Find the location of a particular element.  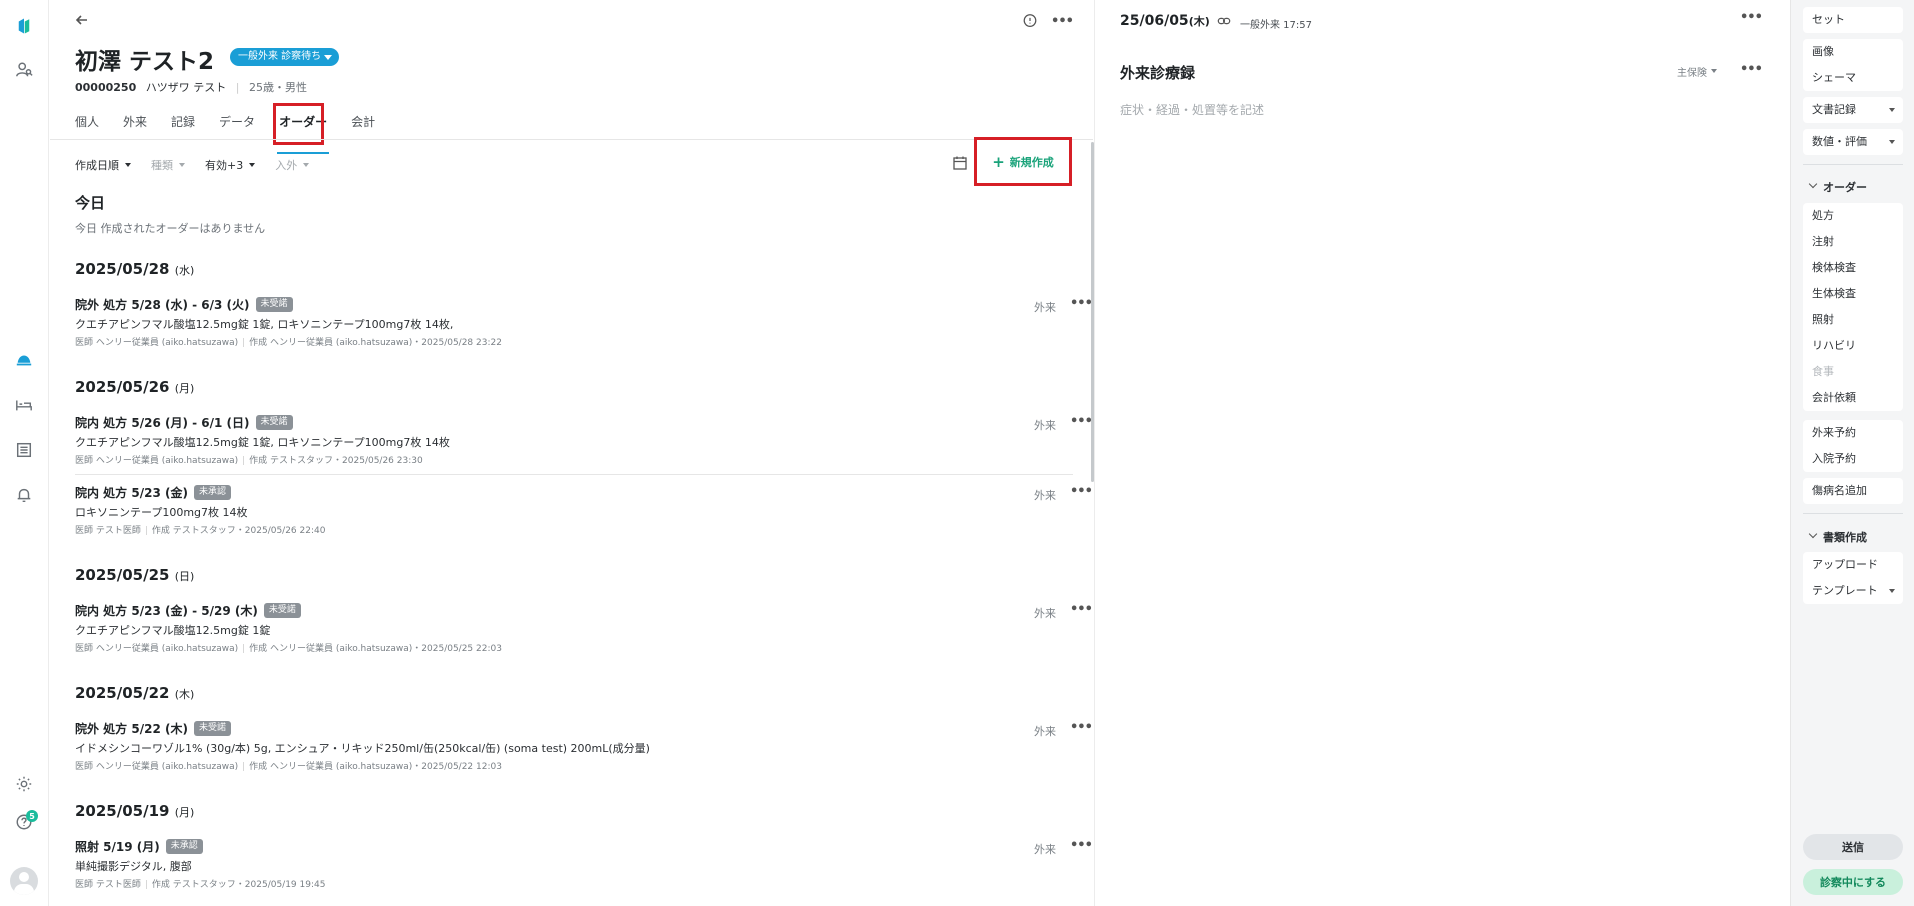

tab-records: 記録 is located at coordinates (183, 126).